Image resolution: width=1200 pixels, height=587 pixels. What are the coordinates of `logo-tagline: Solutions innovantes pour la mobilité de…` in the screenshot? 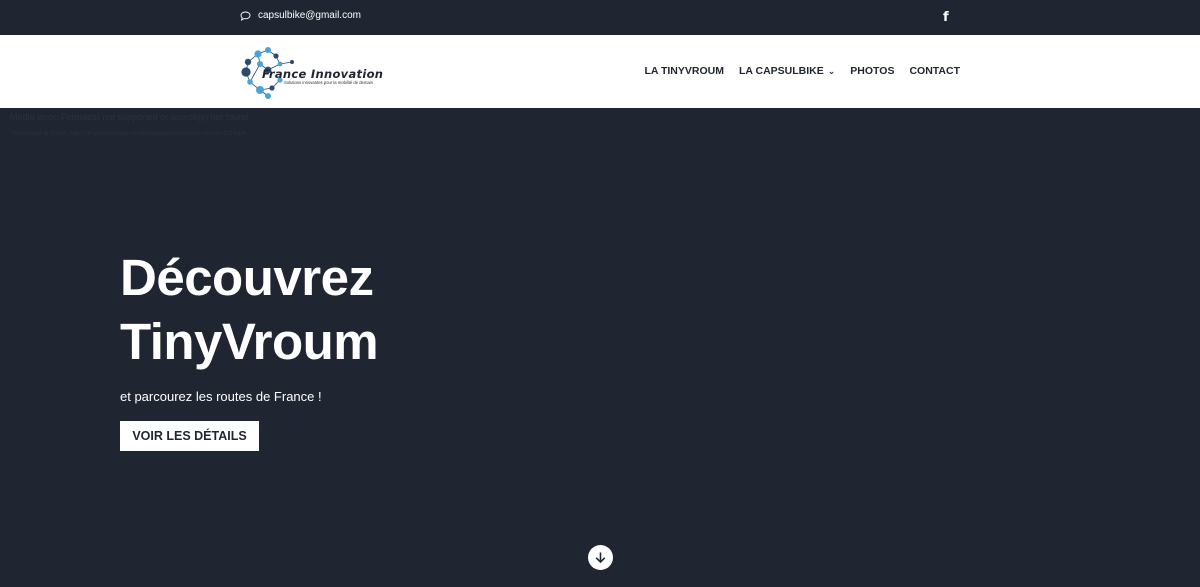 It's located at (328, 82).